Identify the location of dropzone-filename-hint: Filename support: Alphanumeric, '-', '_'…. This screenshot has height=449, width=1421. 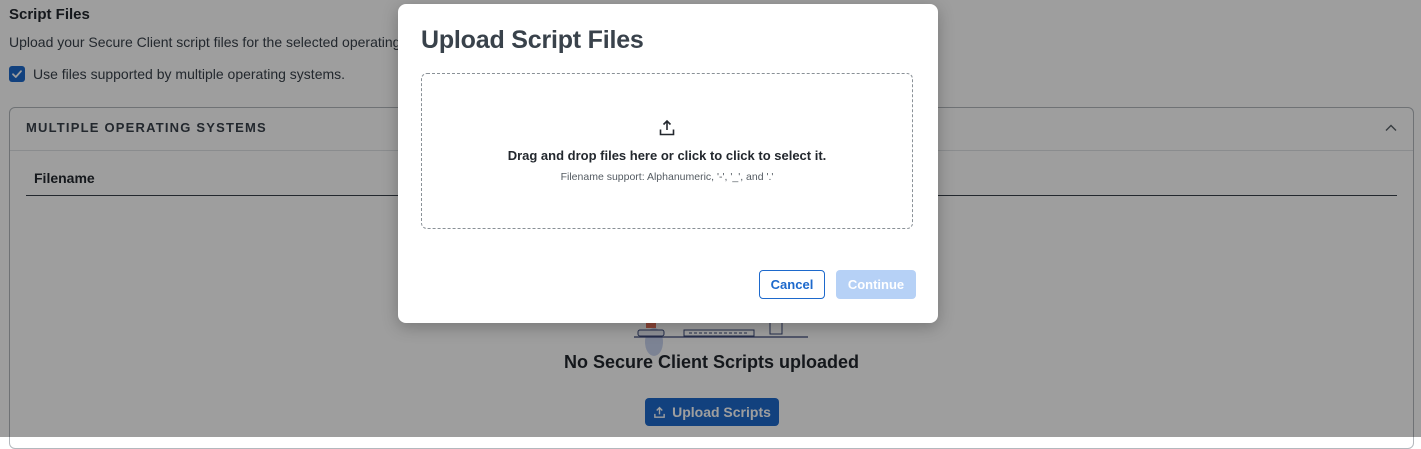
(667, 177).